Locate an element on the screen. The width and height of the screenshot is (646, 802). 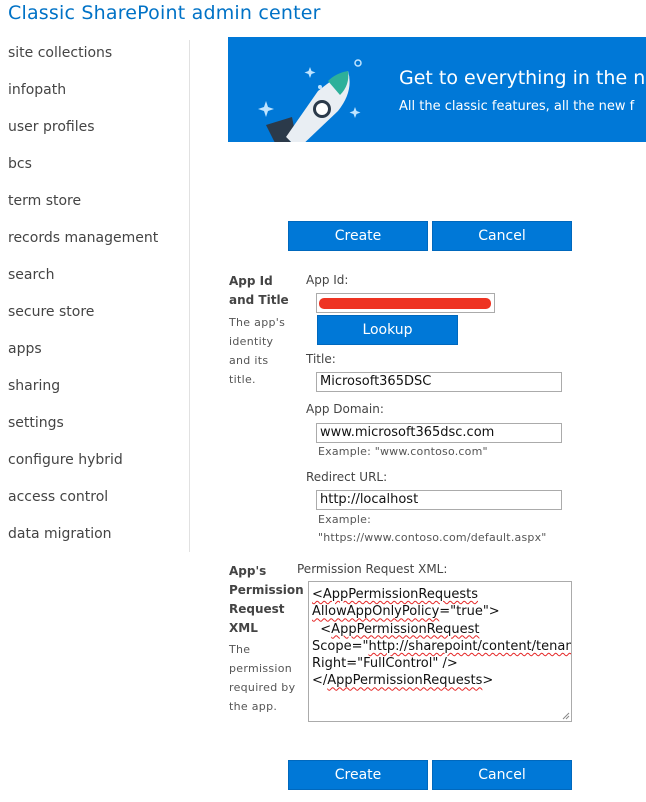
xml-line: Right="FullControl" /> is located at coordinates (440, 663).